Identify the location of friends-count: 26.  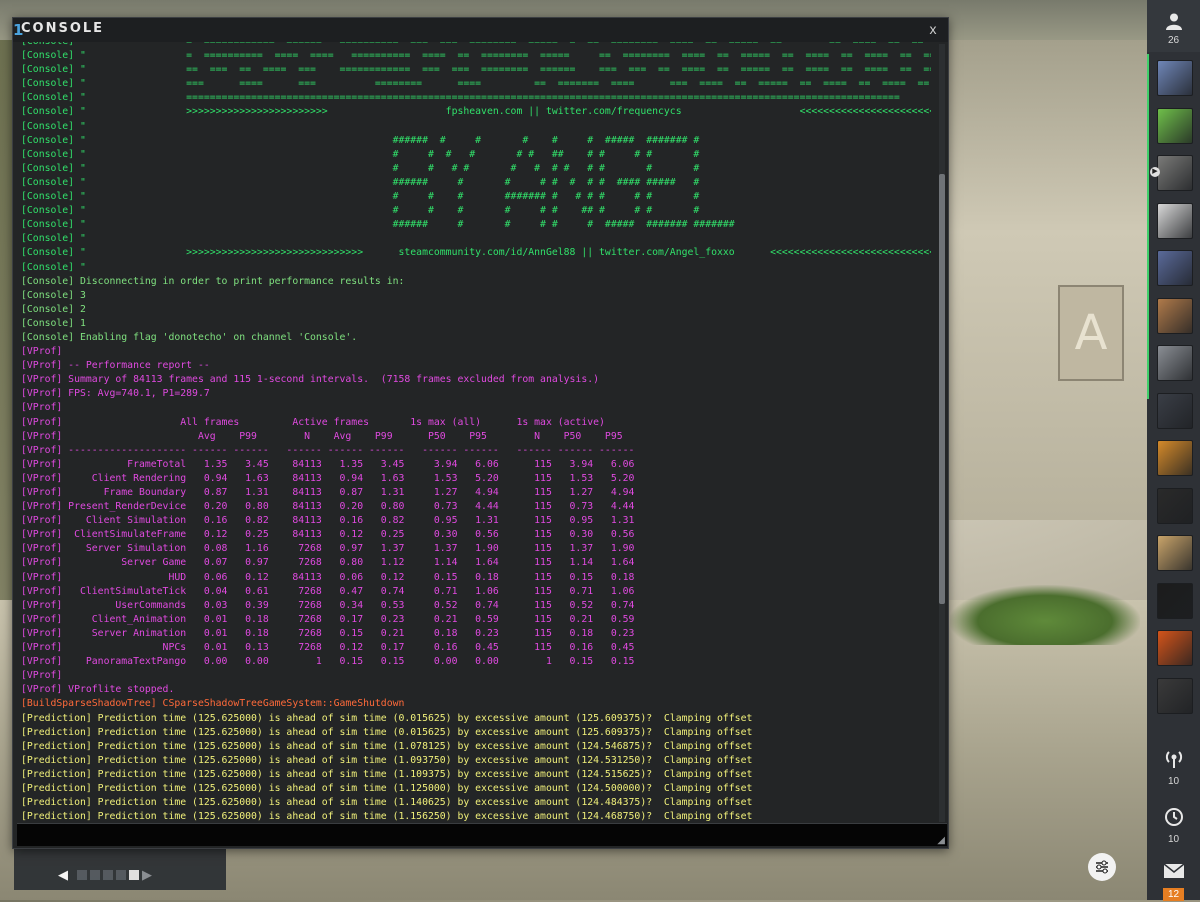
(1173, 40).